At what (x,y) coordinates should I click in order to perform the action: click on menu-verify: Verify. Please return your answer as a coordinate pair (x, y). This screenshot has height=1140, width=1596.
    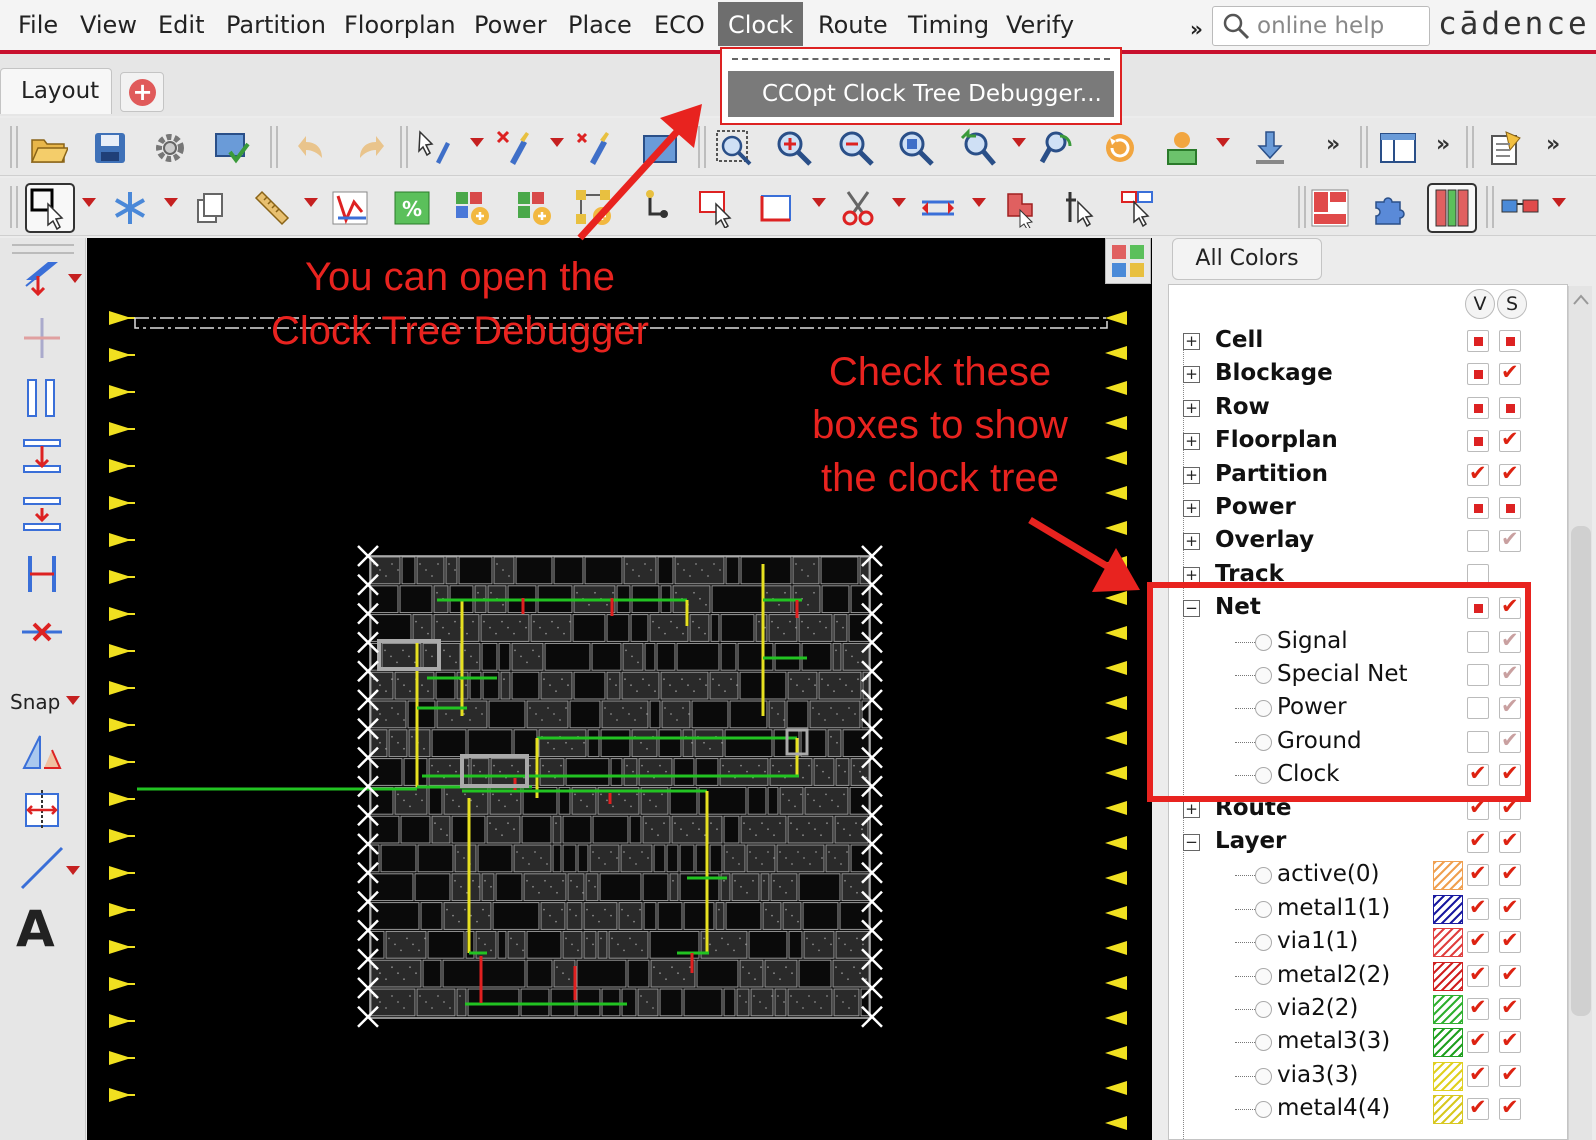
    Looking at the image, I should click on (1040, 25).